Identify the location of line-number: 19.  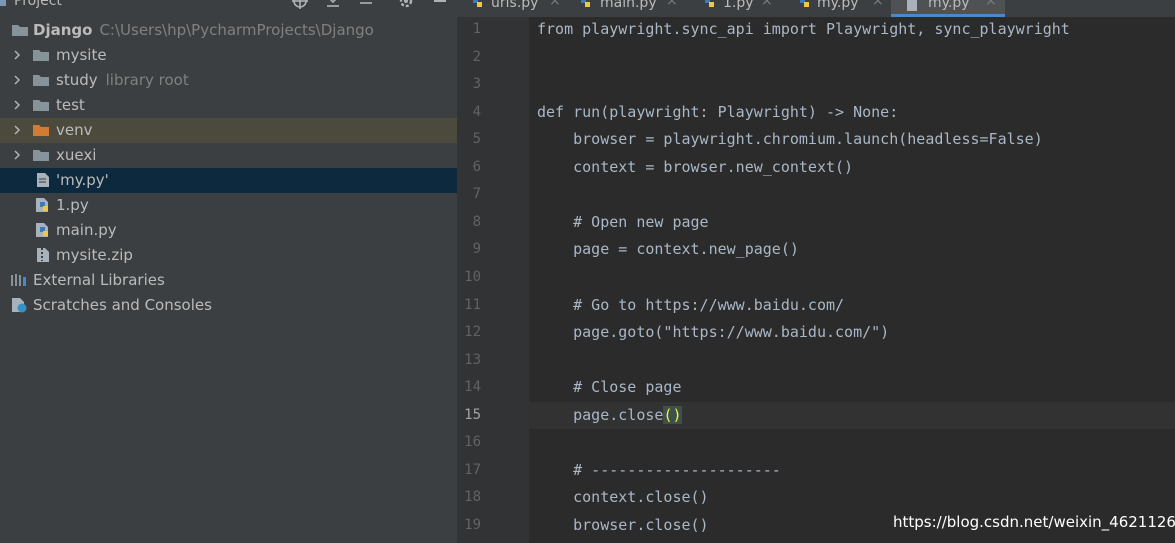
(469, 525).